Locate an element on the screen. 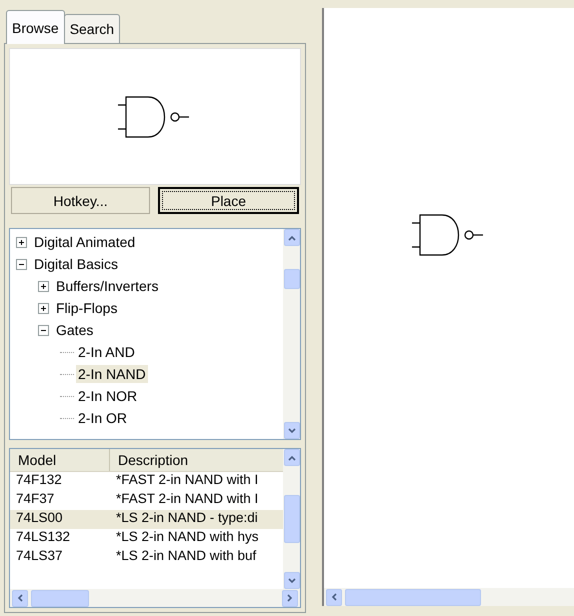 The image size is (574, 616). tab: Search is located at coordinates (92, 29).